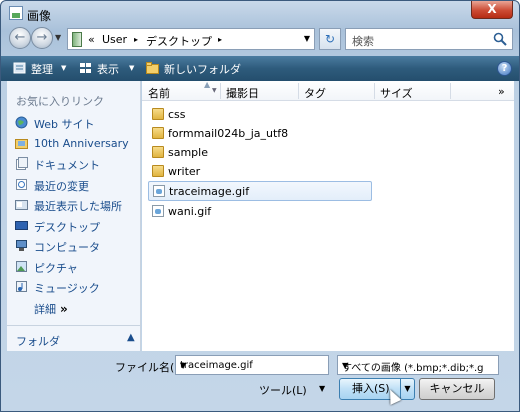 Image resolution: width=520 pixels, height=412 pixels. I want to click on sidebar-item-label: 10th Anniversary, so click(81, 143).